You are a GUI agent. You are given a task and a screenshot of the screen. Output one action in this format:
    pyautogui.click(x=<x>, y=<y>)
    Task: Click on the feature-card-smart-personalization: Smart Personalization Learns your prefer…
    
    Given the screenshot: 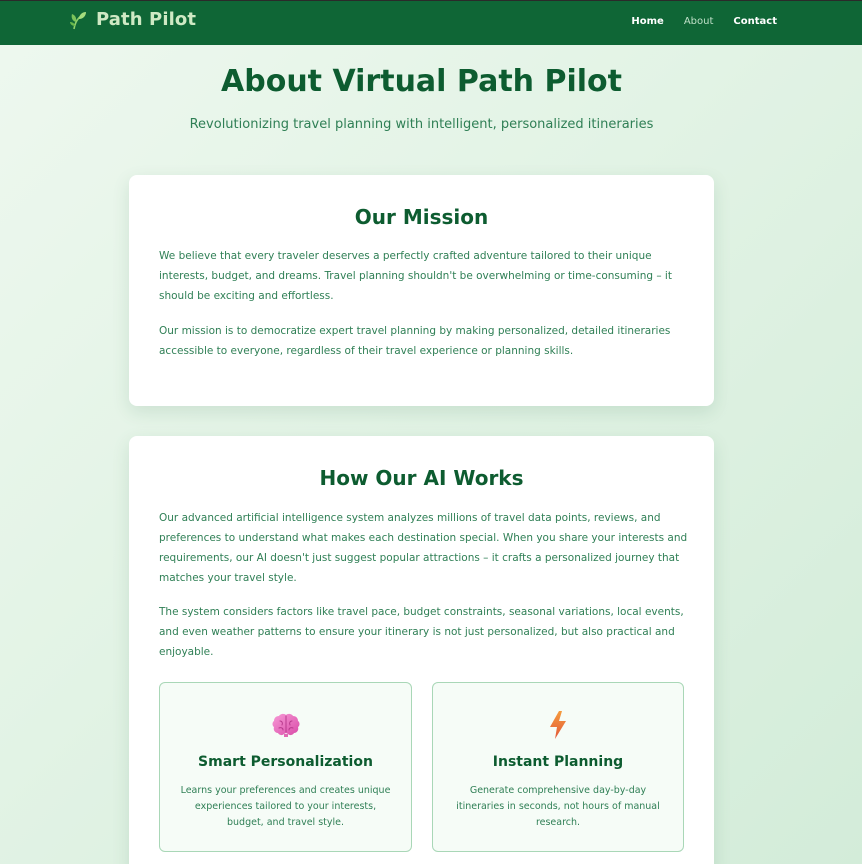 What is the action you would take?
    pyautogui.click(x=285, y=767)
    